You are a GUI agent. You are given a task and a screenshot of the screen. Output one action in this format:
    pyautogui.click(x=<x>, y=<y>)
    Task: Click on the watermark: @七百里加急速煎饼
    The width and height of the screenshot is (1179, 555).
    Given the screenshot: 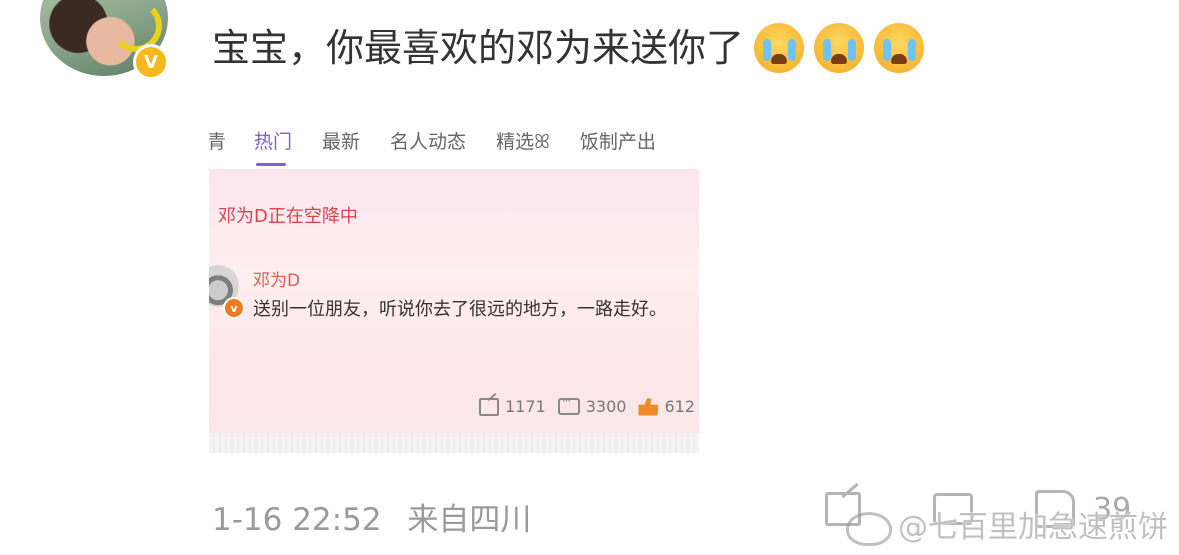 What is the action you would take?
    pyautogui.click(x=1007, y=524)
    